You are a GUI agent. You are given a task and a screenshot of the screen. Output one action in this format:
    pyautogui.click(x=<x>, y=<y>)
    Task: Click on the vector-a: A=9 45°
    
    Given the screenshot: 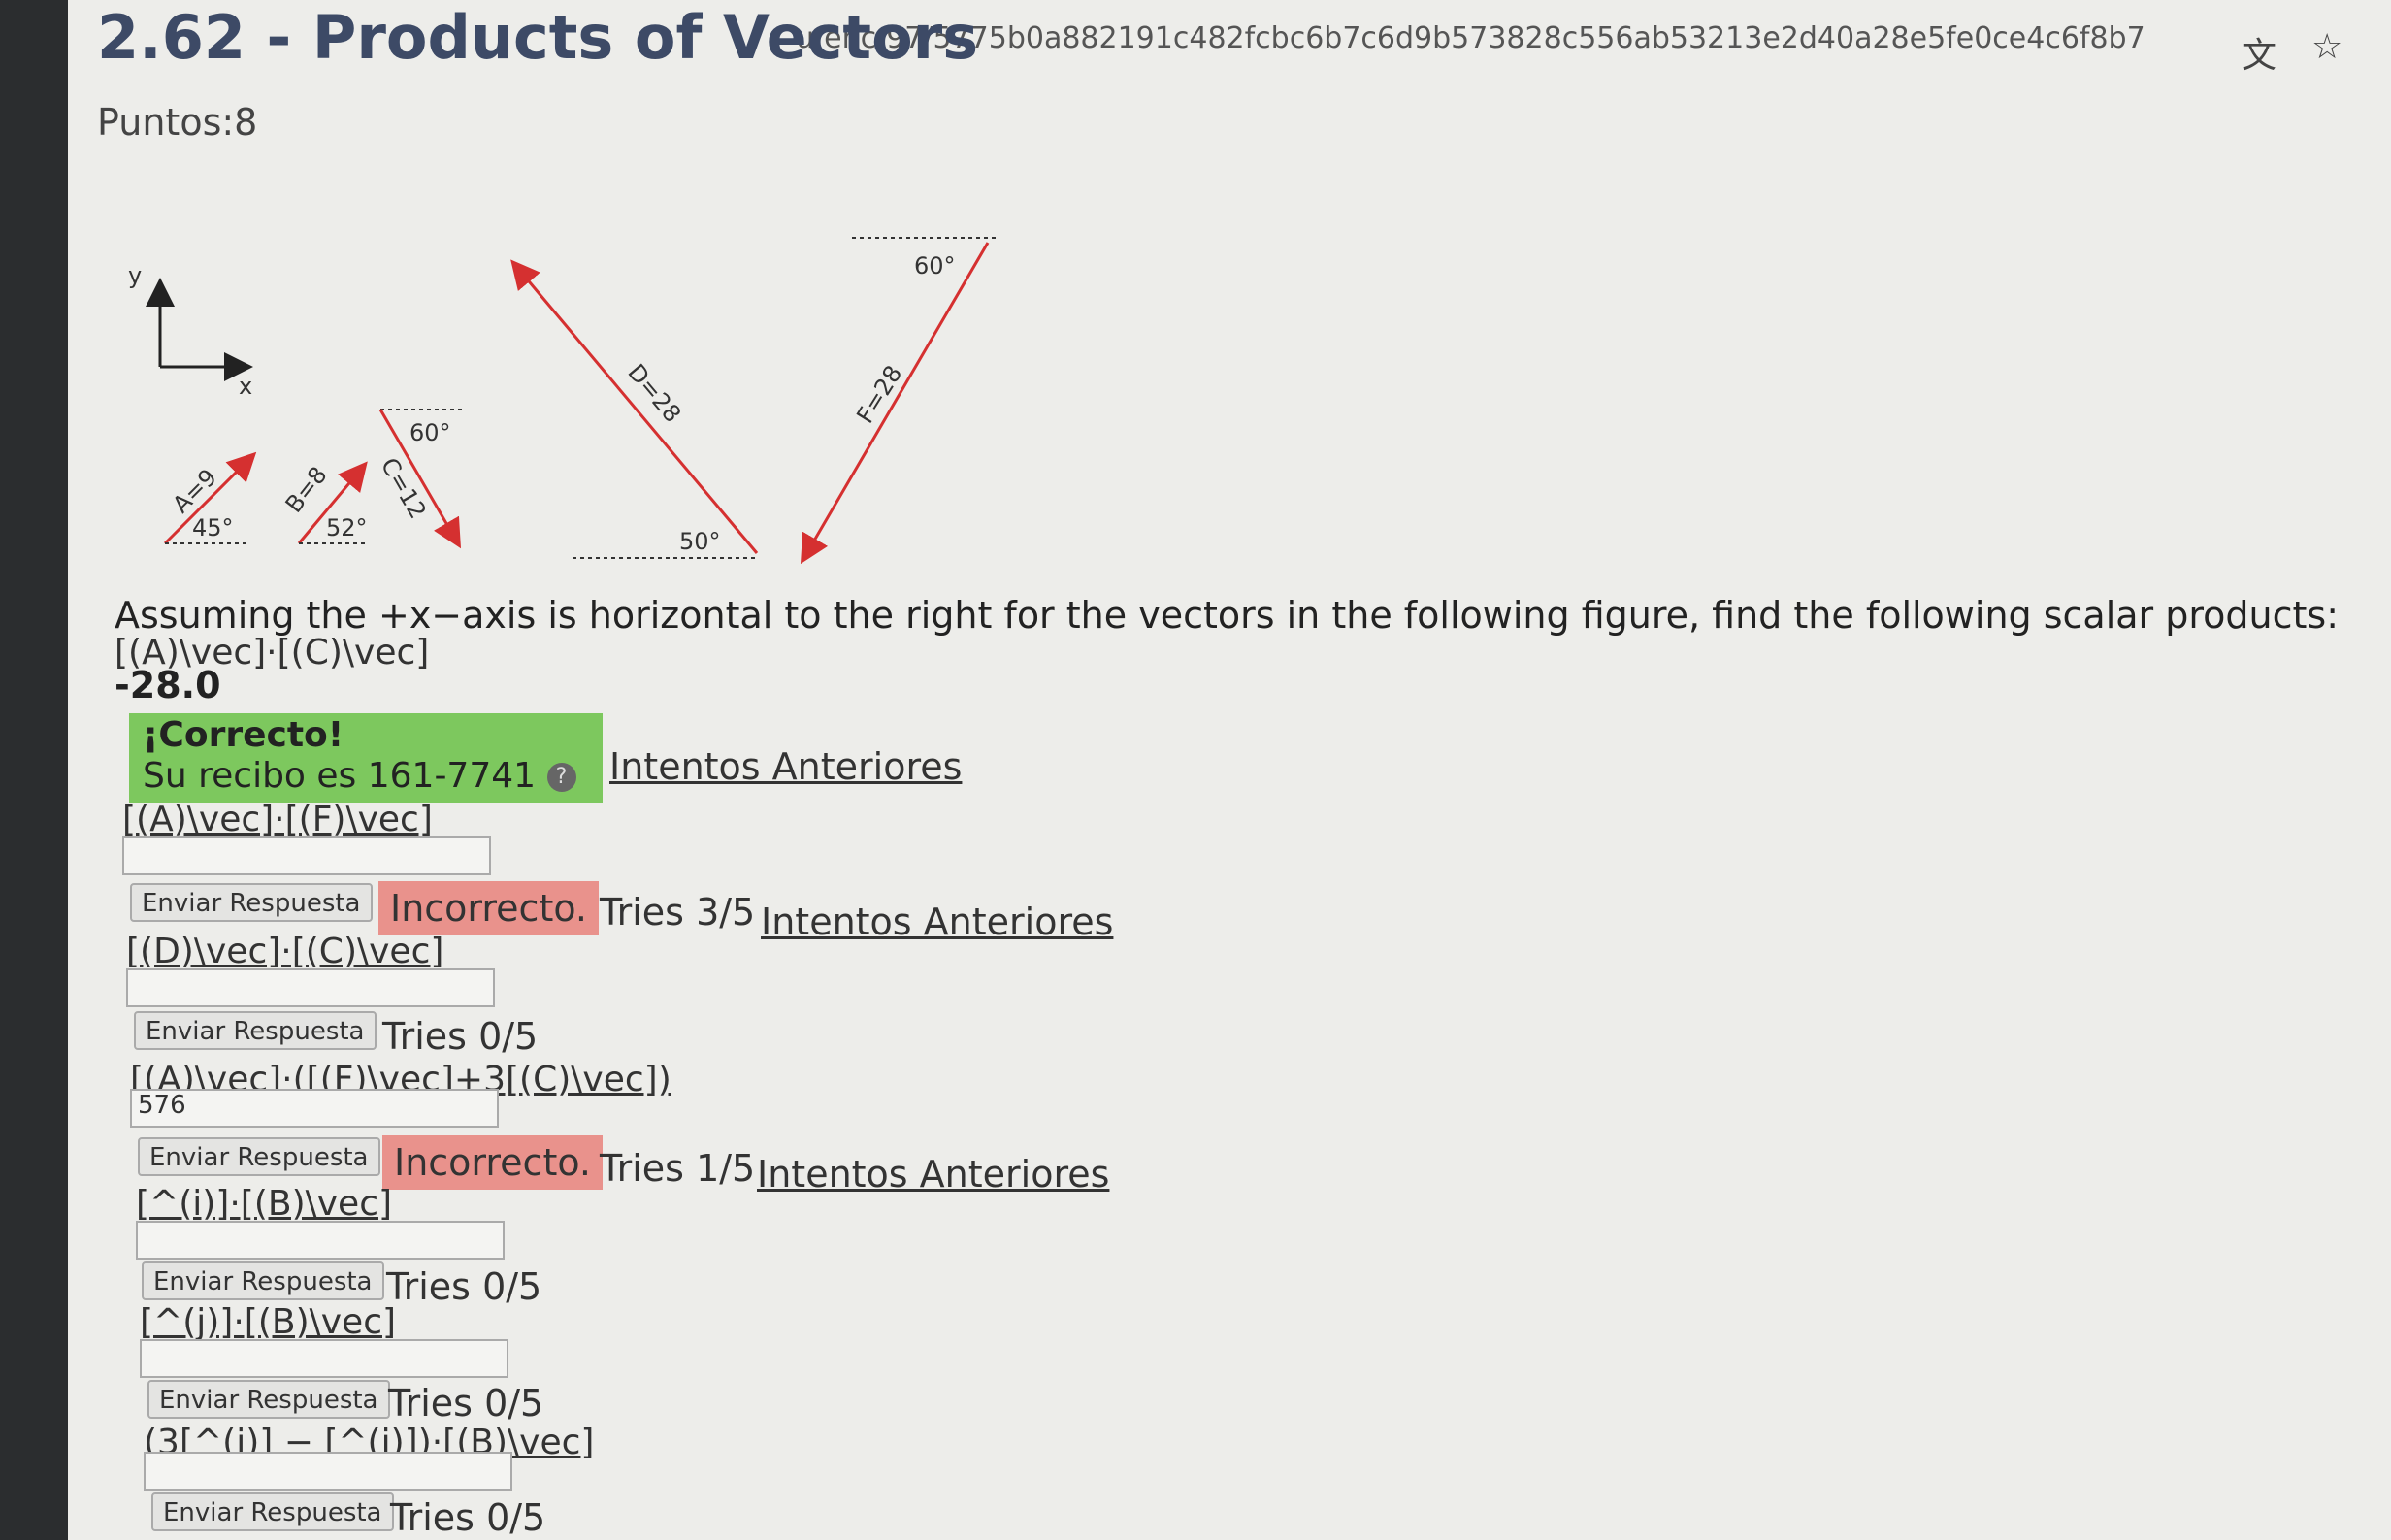 What is the action you would take?
    pyautogui.click(x=210, y=498)
    